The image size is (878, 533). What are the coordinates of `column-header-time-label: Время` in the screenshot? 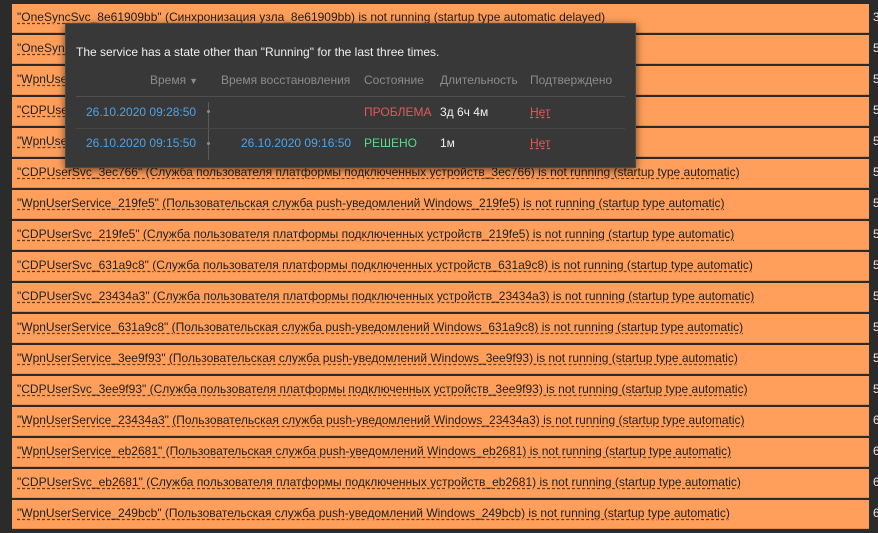 It's located at (168, 80).